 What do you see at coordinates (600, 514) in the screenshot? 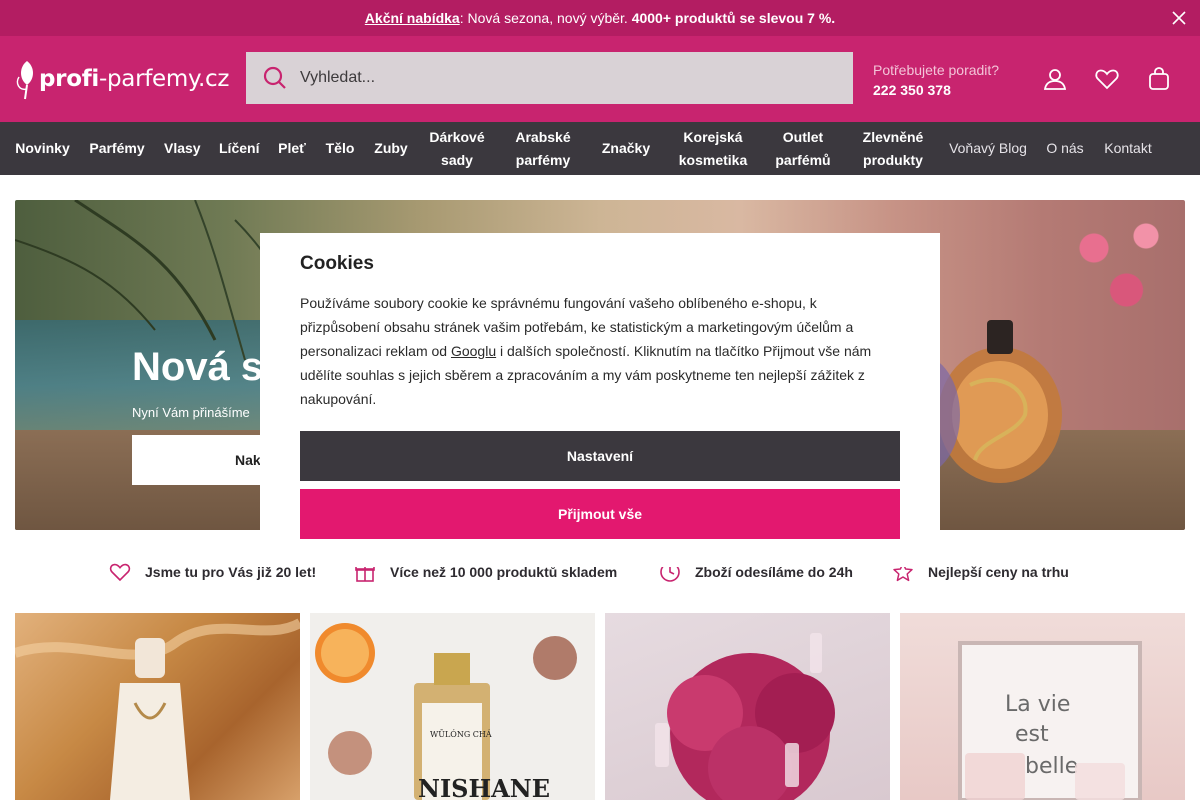
I see `accept-all-button: Přijmout vše` at bounding box center [600, 514].